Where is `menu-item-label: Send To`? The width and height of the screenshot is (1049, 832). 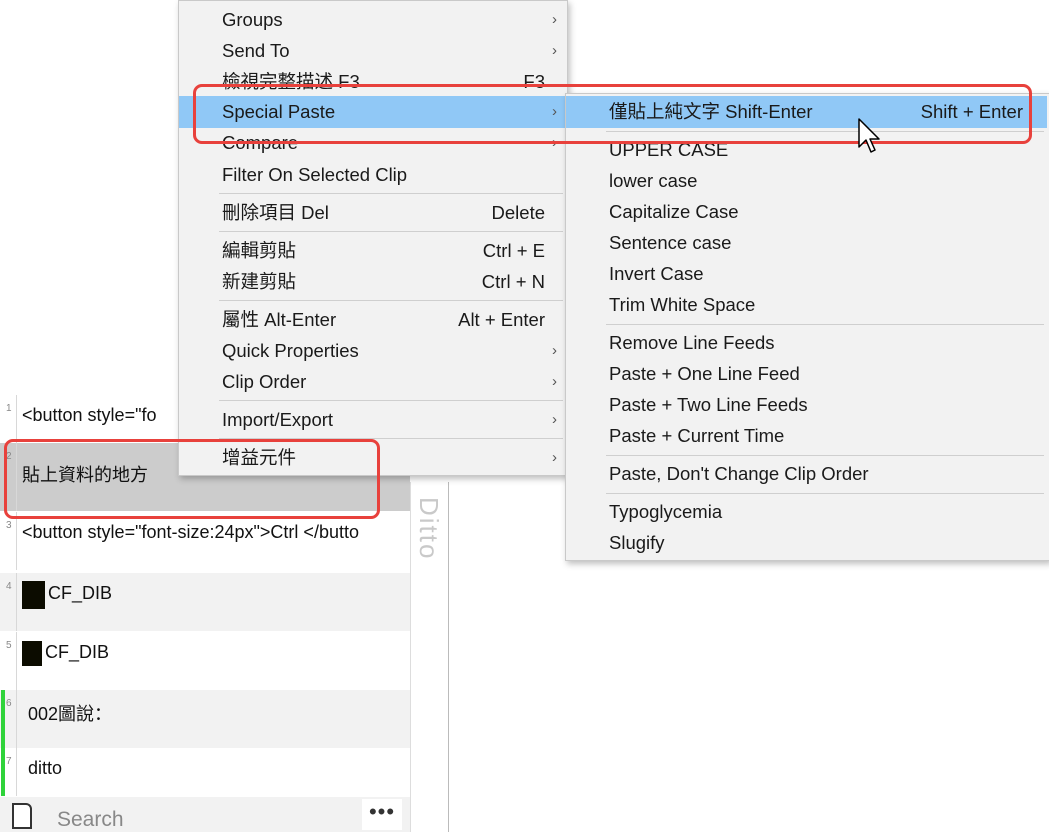 menu-item-label: Send To is located at coordinates (256, 50).